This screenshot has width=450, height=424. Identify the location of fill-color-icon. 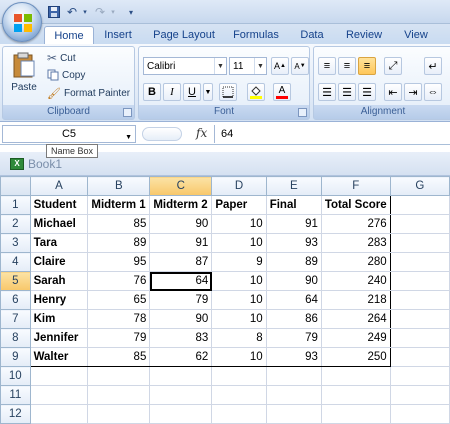
(256, 92).